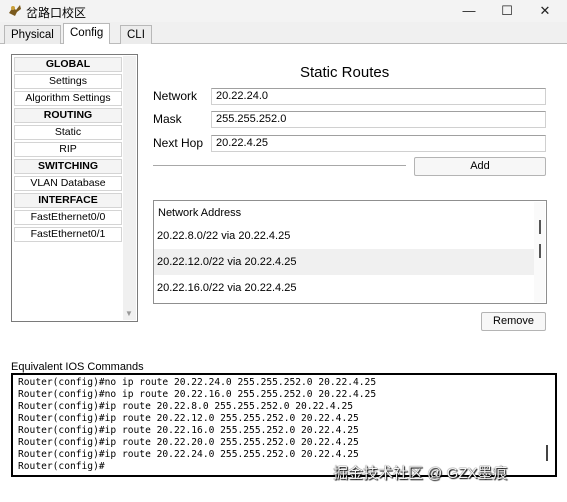 The width and height of the screenshot is (567, 502). Describe the element at coordinates (129, 188) in the screenshot. I see `nav-scrollbar: ▼` at that location.